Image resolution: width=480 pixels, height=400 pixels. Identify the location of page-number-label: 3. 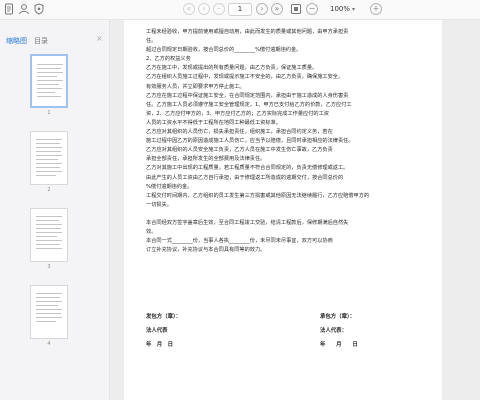
(49, 267).